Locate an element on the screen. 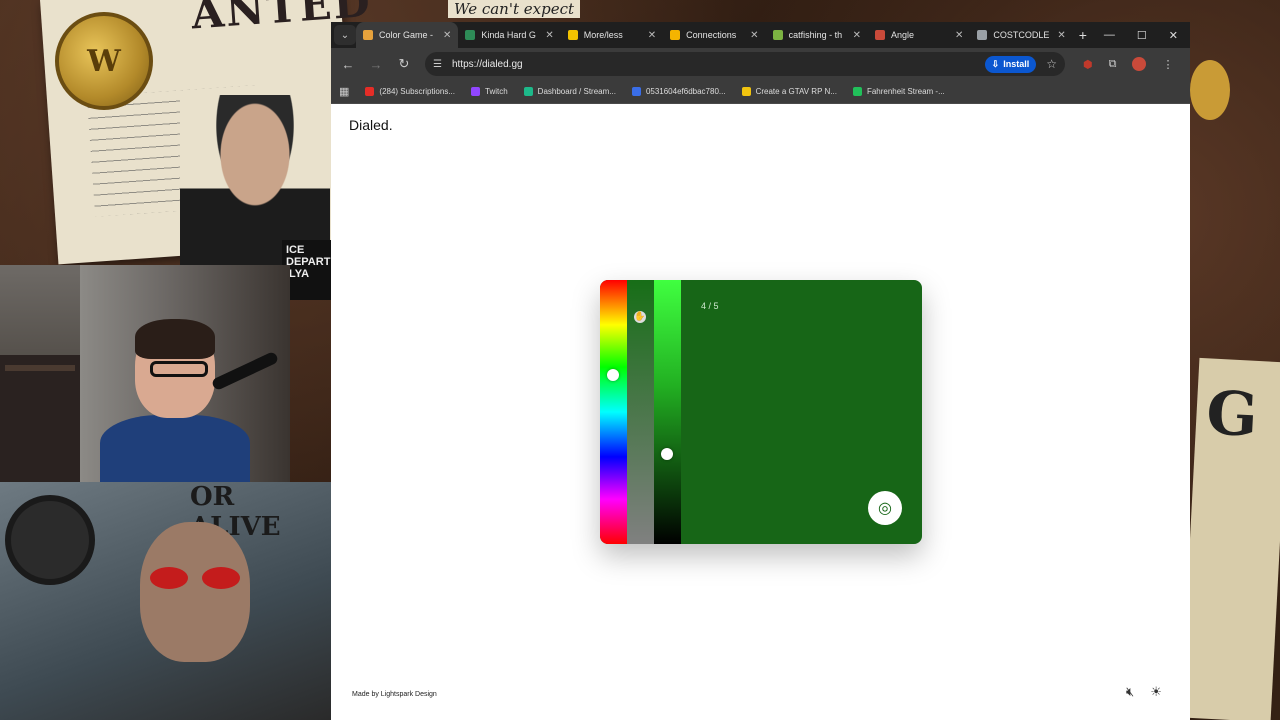 Image resolution: width=1280 pixels, height=720 pixels. browser-tab: Color Game - ✕ is located at coordinates (407, 35).